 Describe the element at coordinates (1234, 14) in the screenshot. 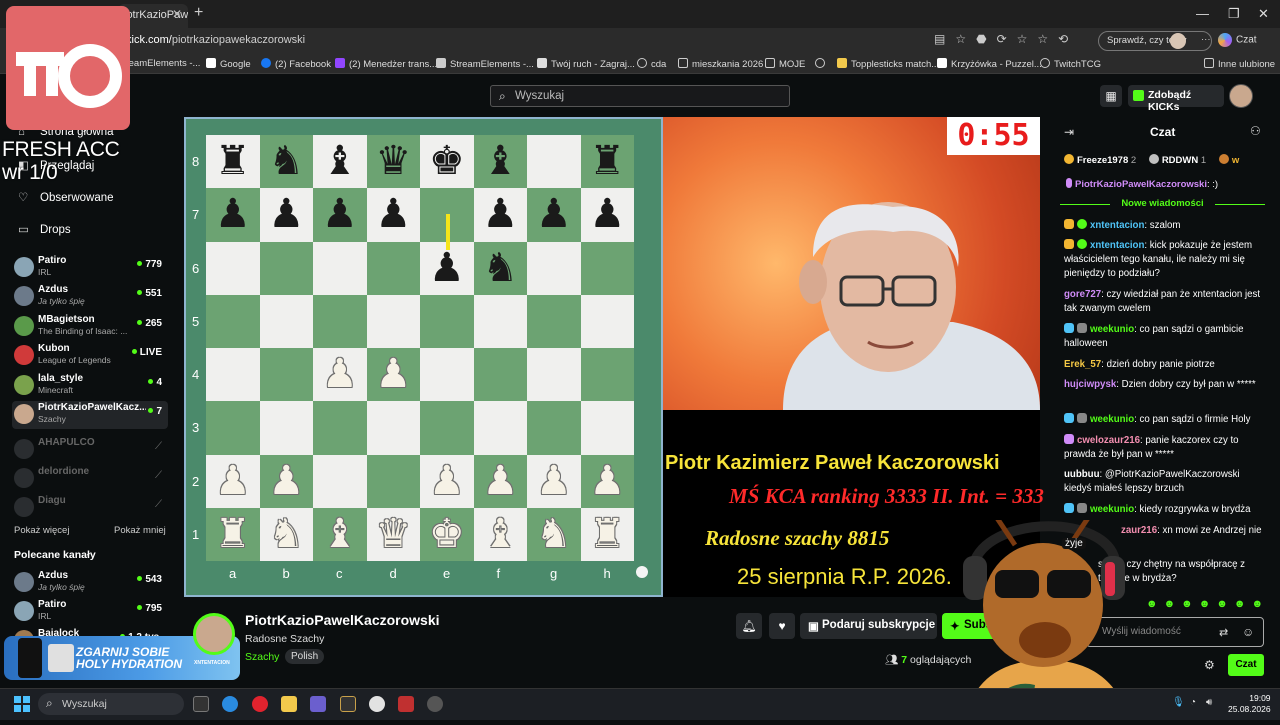

I see `maximize-icon: ❐` at that location.